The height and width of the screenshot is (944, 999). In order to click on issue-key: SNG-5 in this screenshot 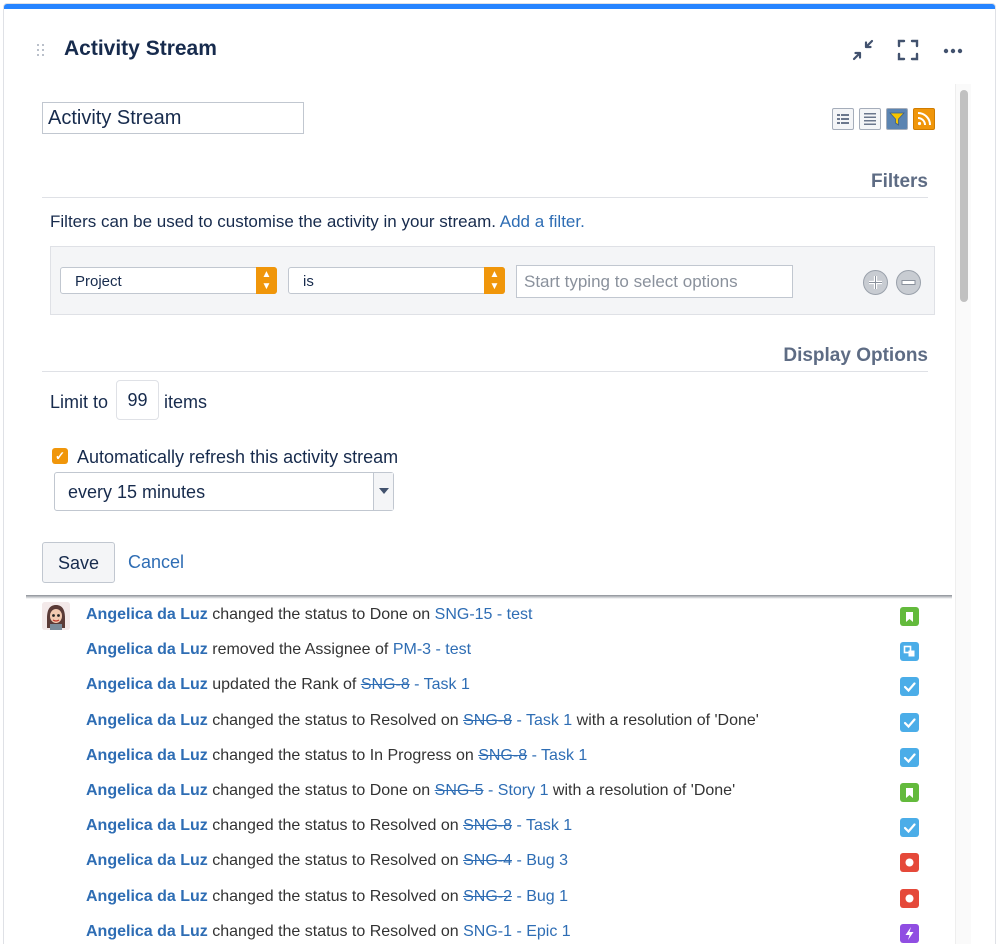, I will do `click(459, 790)`.